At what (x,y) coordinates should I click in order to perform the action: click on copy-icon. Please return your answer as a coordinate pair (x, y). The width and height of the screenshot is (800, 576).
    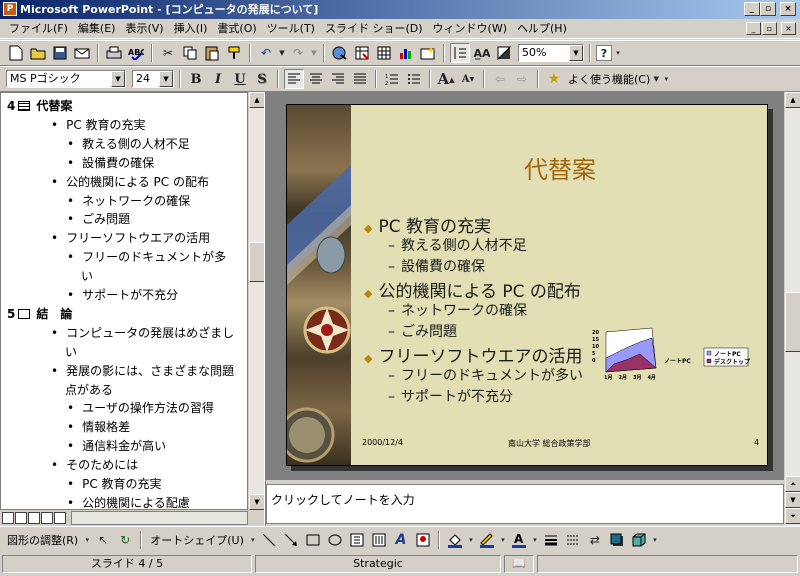
    Looking at the image, I should click on (190, 53).